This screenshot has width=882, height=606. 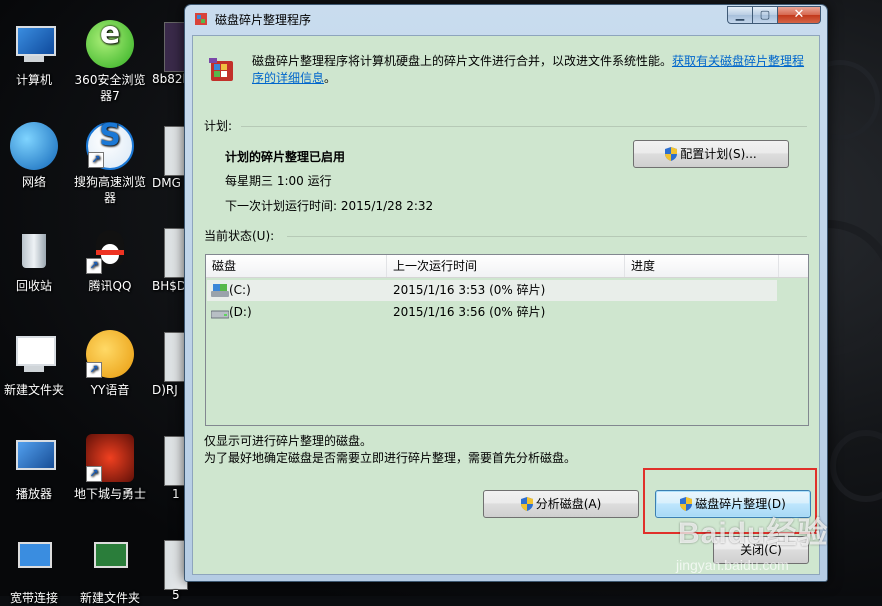 I want to click on partial-label: 8b82l, so click(x=169, y=79).